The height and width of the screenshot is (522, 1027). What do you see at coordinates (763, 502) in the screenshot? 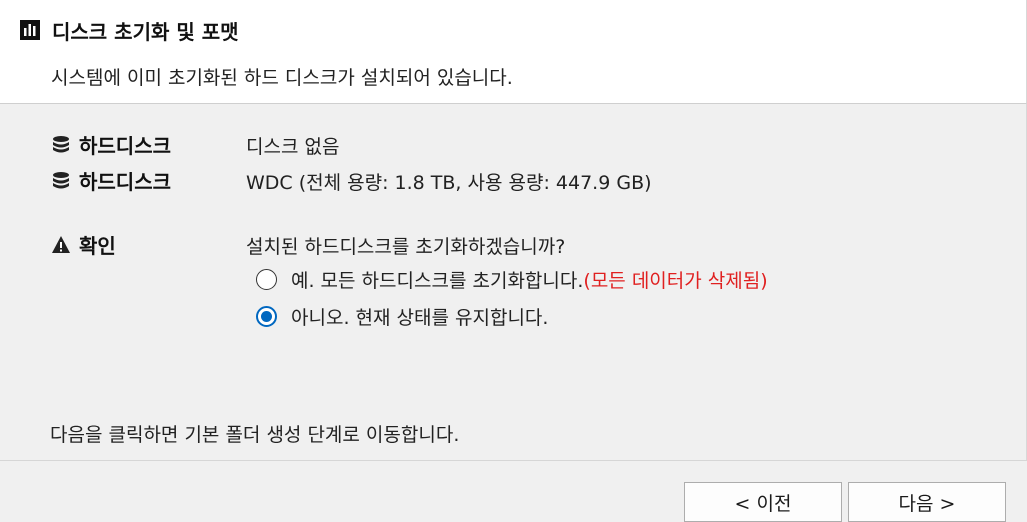
I see `prev-button: < 이전` at bounding box center [763, 502].